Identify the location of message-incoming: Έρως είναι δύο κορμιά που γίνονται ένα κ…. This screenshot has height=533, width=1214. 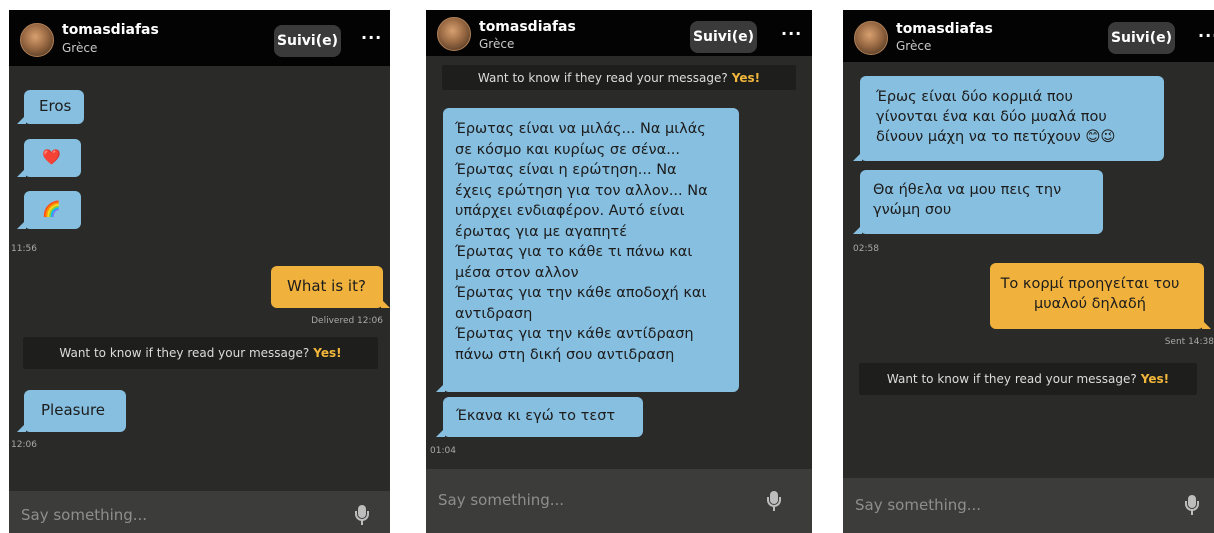
(1008, 118).